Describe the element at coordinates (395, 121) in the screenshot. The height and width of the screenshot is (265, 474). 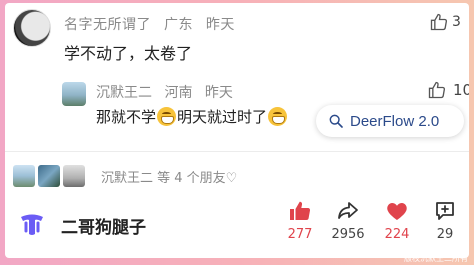
I see `deerflow-label: DeerFlow 2.0` at that location.